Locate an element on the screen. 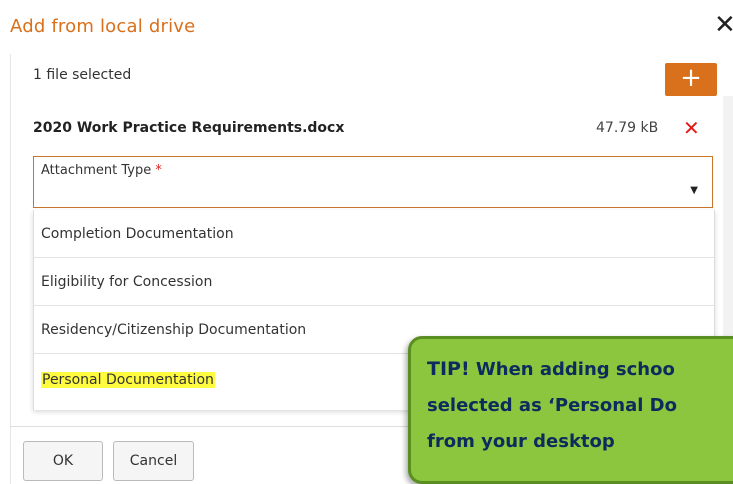 The height and width of the screenshot is (484, 733). option-completion-documentation: Completion Documentation is located at coordinates (374, 234).